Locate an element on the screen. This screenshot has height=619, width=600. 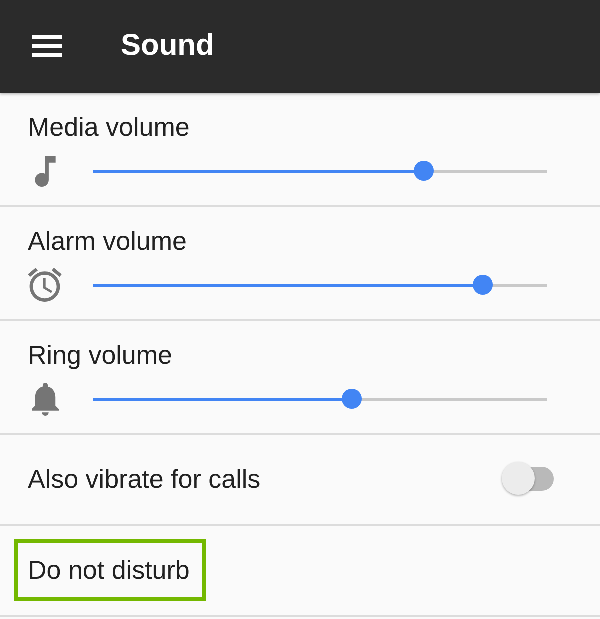
setting-label: Do not disturb is located at coordinates (109, 569).